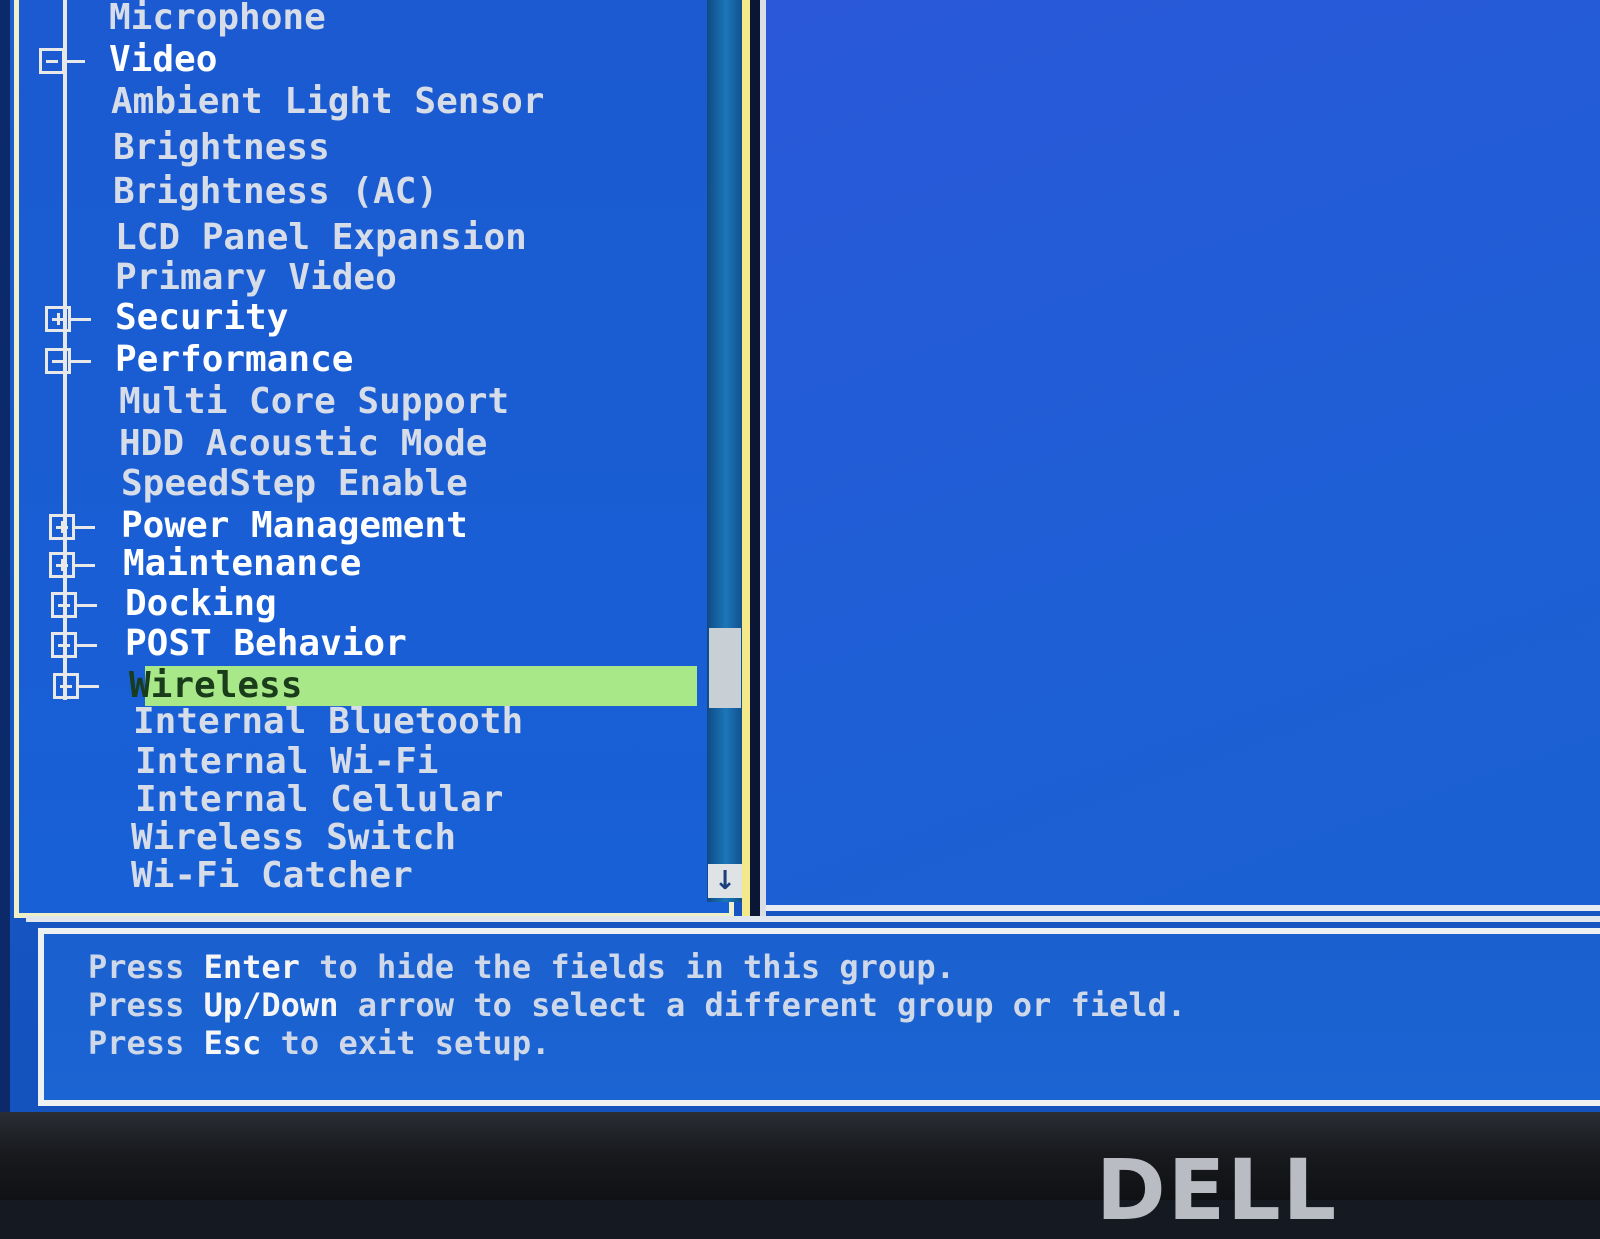  I want to click on tree-group-docking: Docking, so click(201, 604).